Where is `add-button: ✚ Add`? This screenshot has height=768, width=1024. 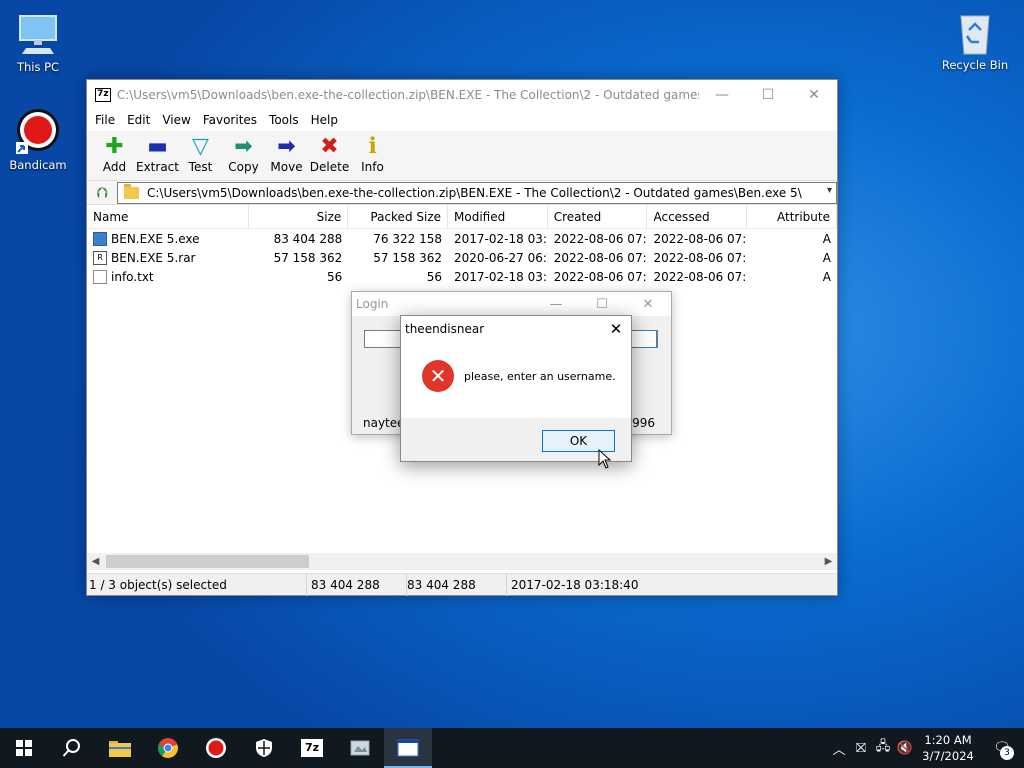
add-button: ✚ Add is located at coordinates (114, 154).